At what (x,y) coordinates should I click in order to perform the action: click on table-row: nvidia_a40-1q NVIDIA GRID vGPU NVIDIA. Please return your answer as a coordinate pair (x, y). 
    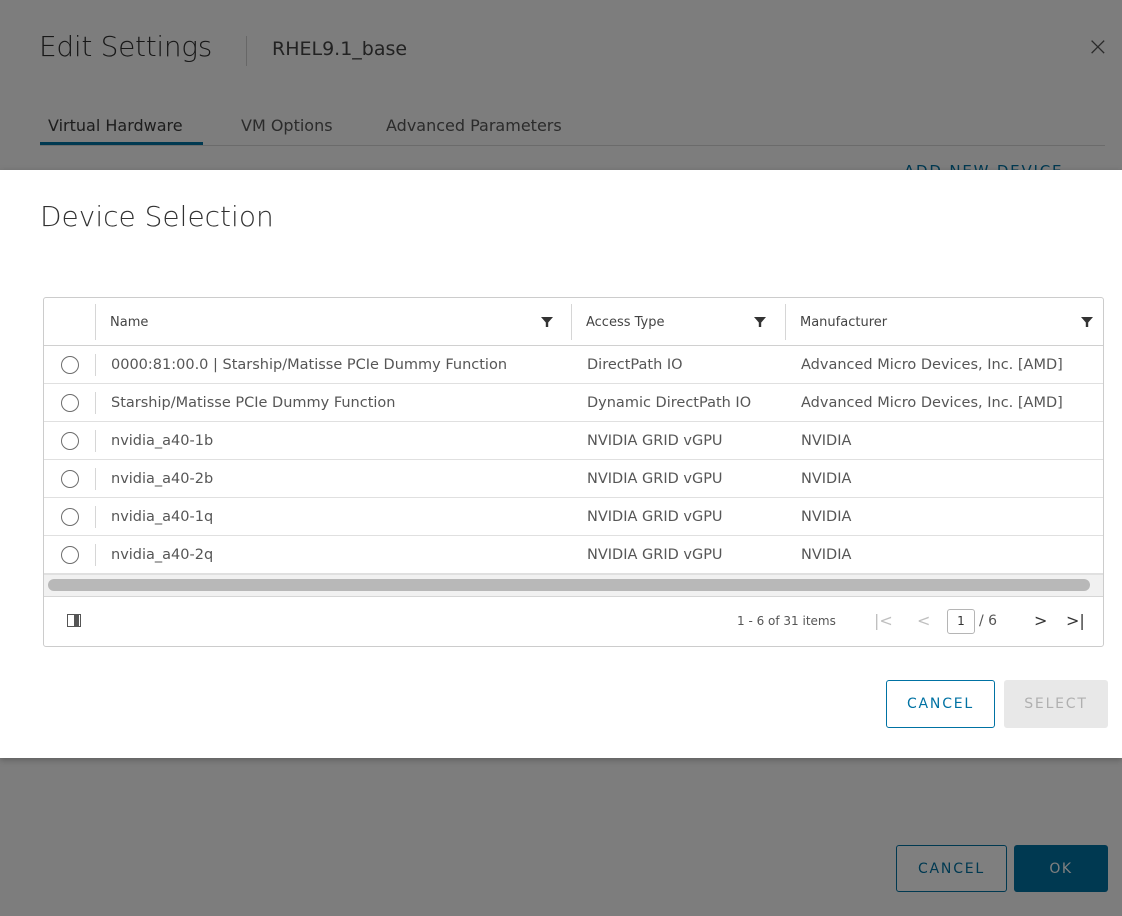
    Looking at the image, I should click on (573, 517).